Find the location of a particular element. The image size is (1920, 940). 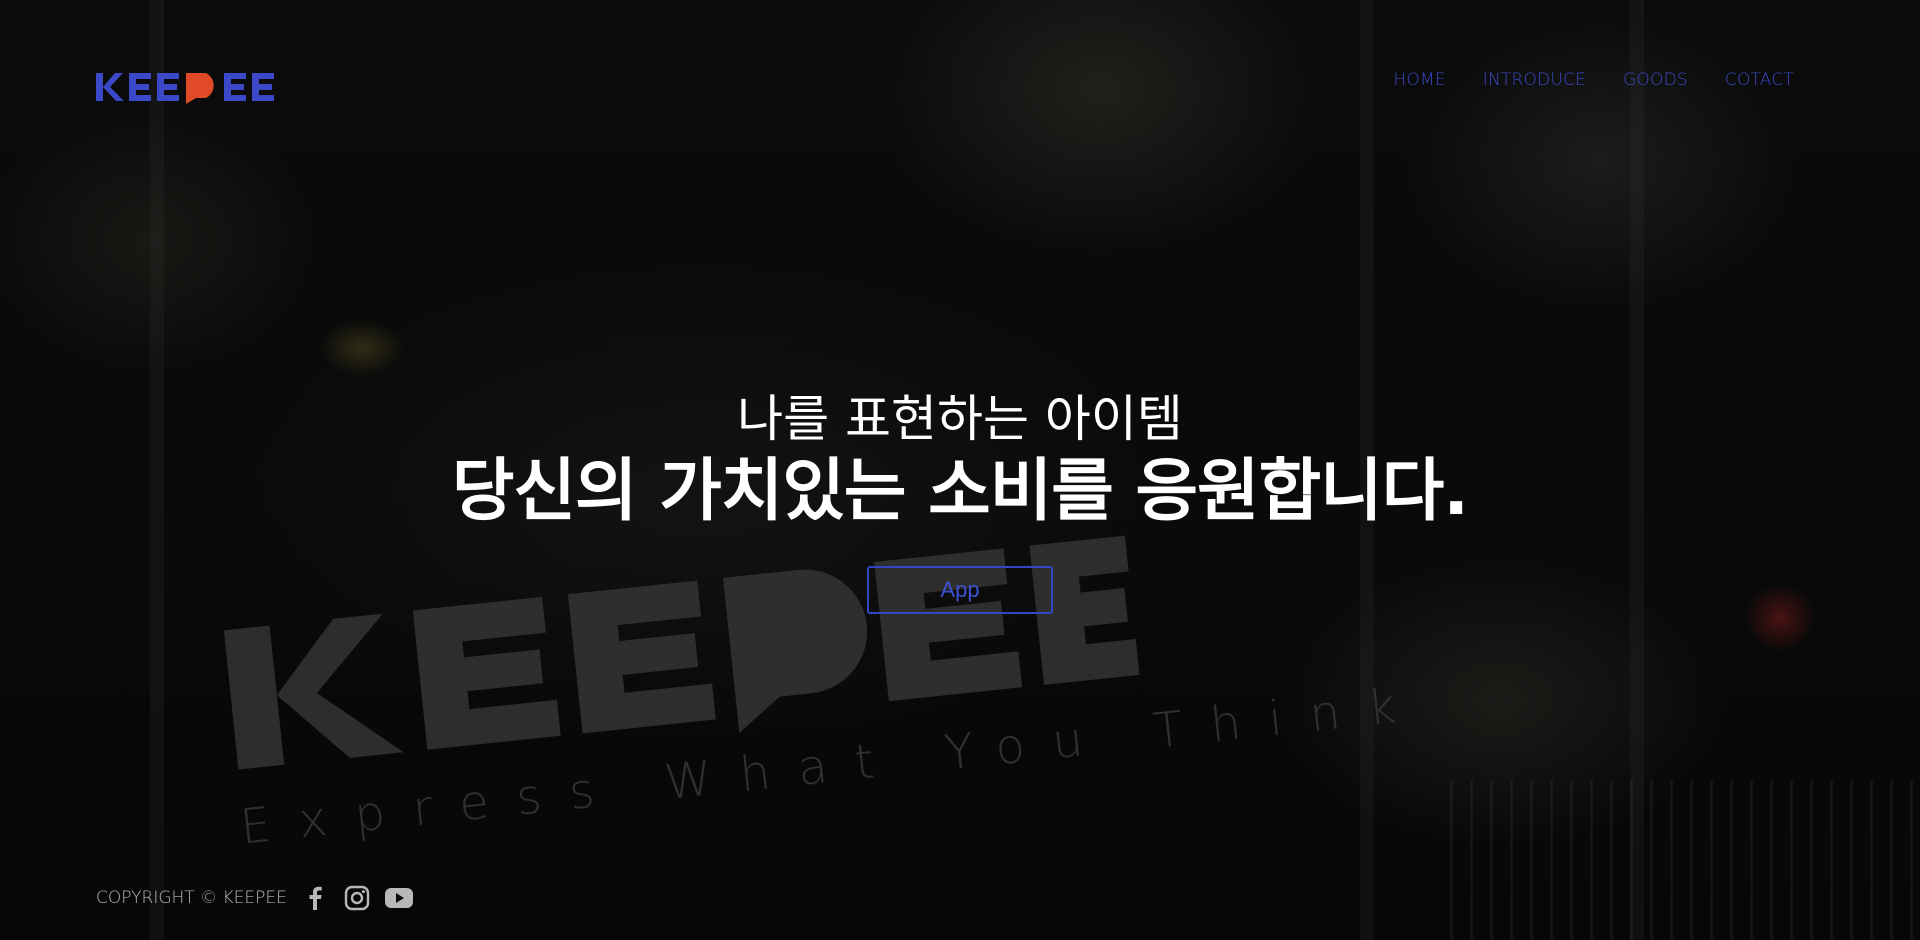

nav-item-home: HOME is located at coordinates (1419, 80).